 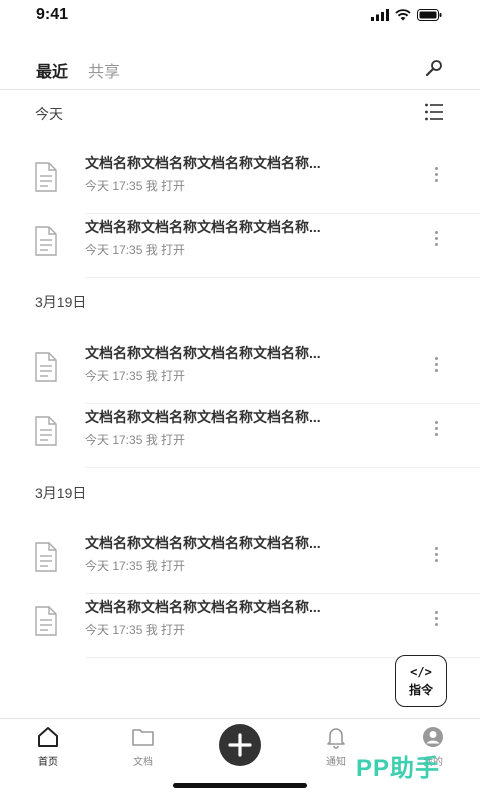 What do you see at coordinates (49, 114) in the screenshot?
I see `section-label: 今天` at bounding box center [49, 114].